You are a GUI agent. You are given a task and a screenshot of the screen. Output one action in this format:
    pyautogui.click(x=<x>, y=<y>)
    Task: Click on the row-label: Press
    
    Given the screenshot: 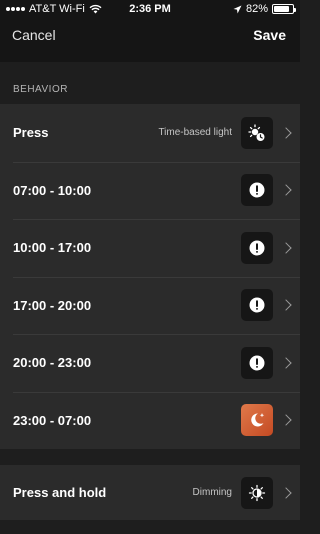 What is the action you would take?
    pyautogui.click(x=31, y=133)
    